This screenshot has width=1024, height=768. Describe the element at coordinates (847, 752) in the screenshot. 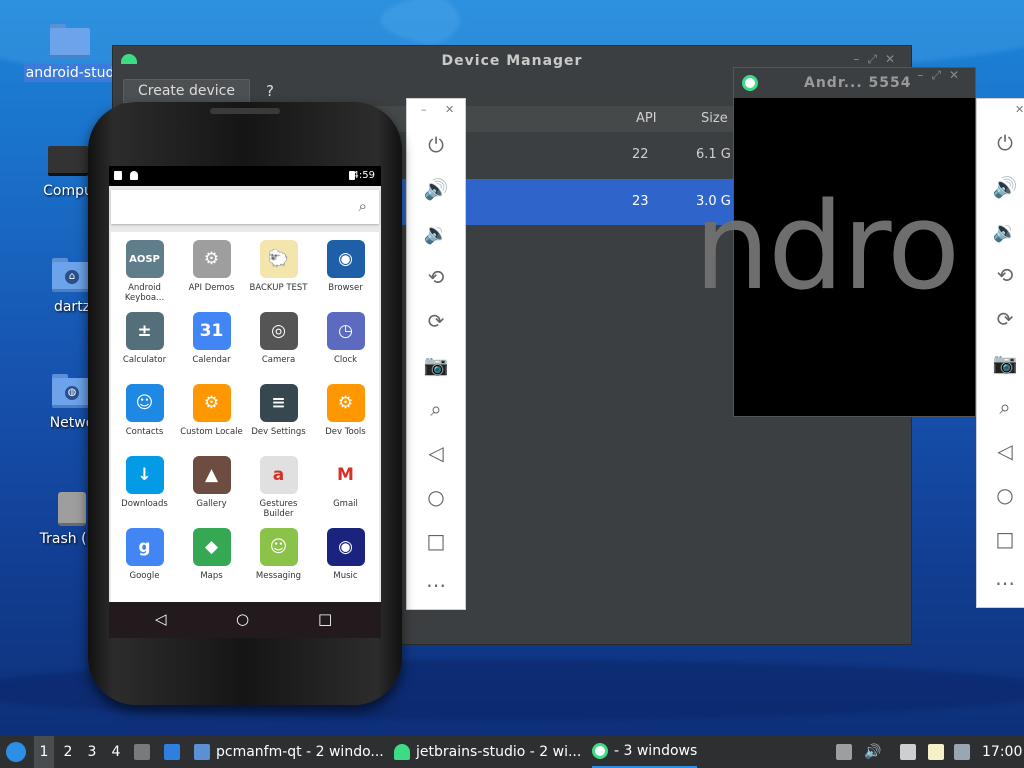

I see `tray-update-icon` at that location.